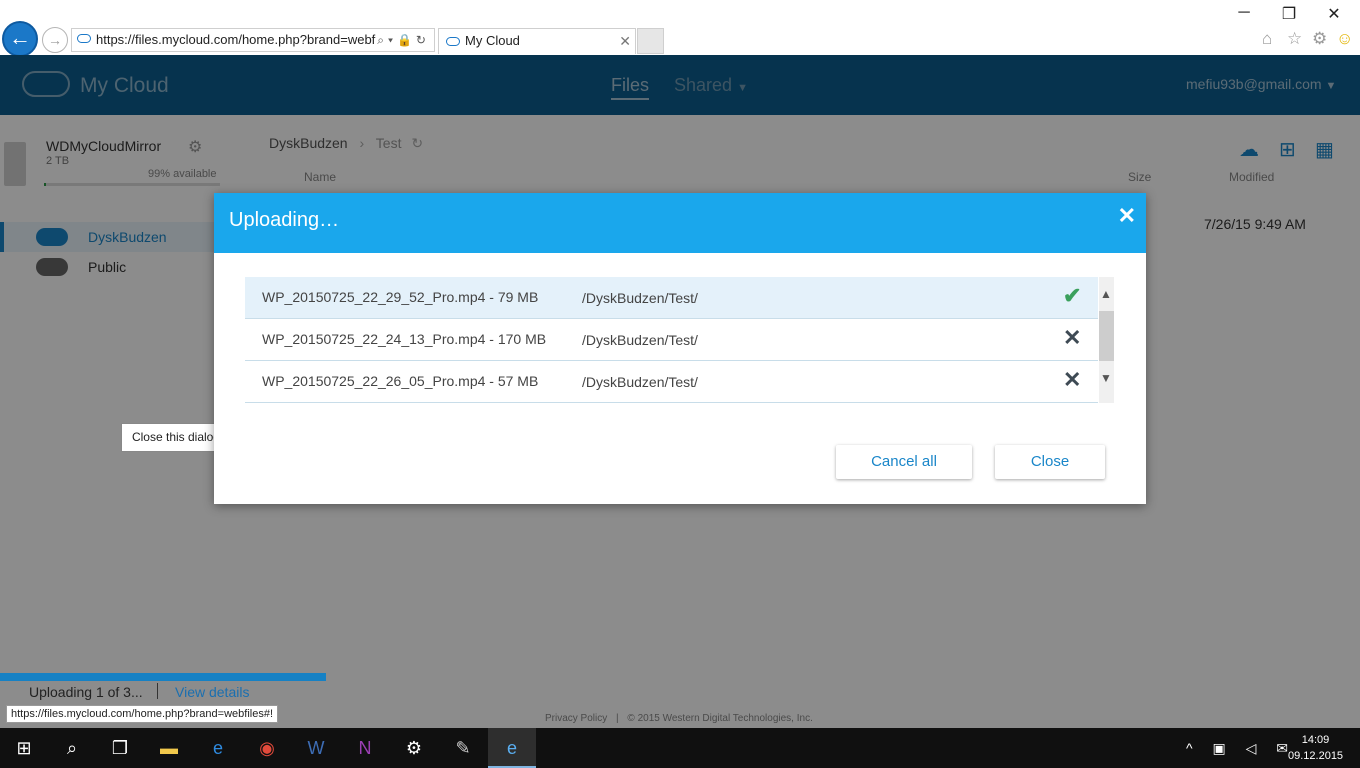 The image size is (1360, 768). What do you see at coordinates (403, 40) in the screenshot?
I see `address-tools-icon: ⌕▾🔒↻` at bounding box center [403, 40].